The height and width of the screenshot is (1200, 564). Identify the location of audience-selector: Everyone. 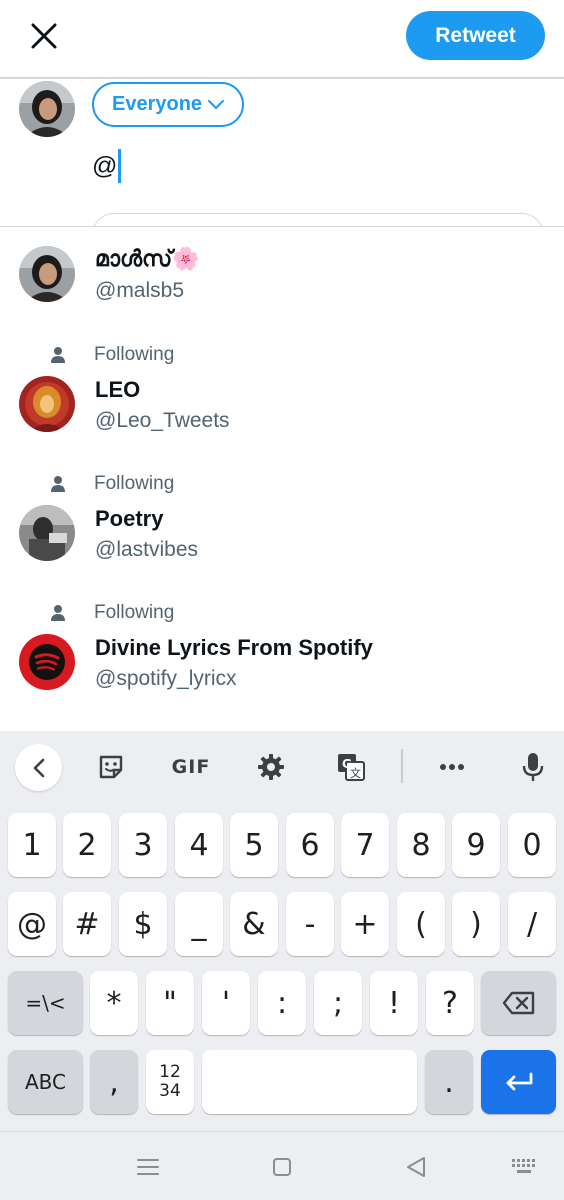
(168, 104).